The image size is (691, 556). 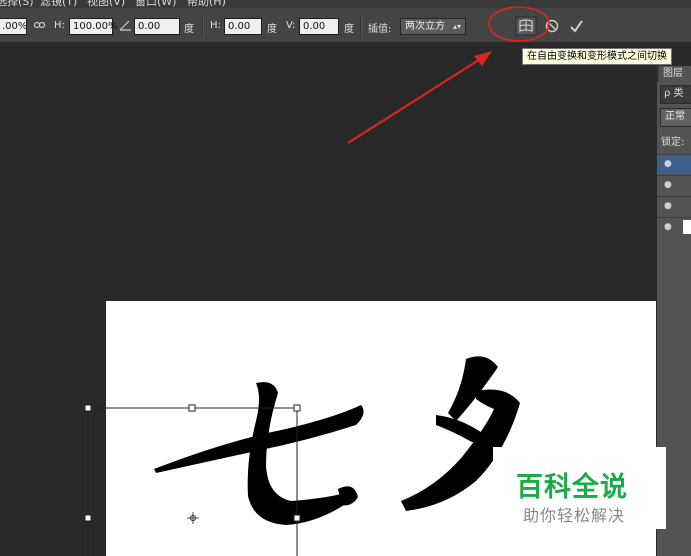 I want to click on menu-help: 帮助(H), so click(x=206, y=4).